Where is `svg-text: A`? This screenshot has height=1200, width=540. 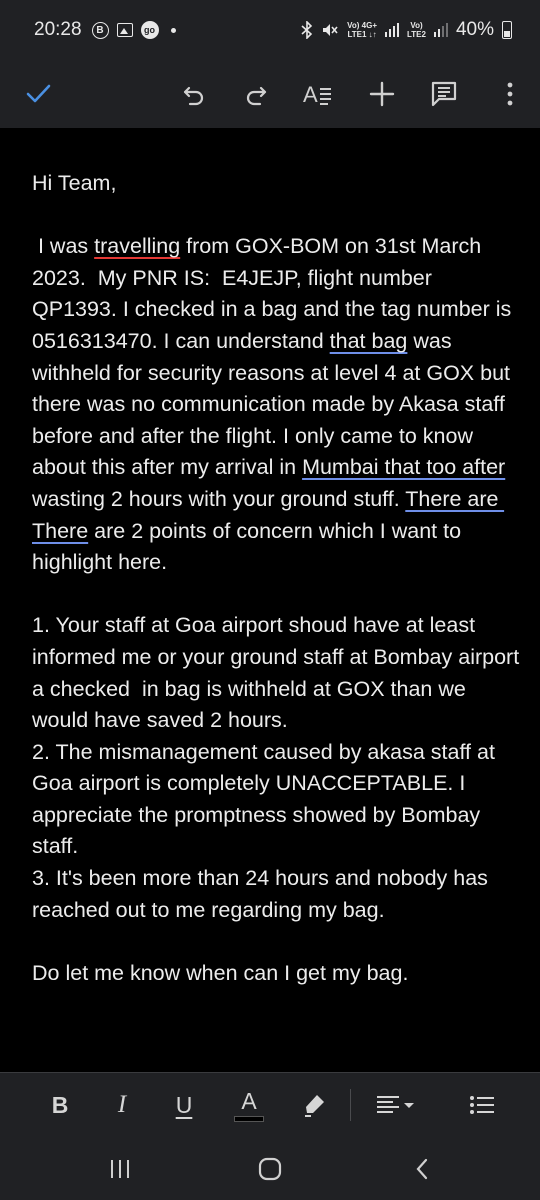 svg-text: A is located at coordinates (310, 94).